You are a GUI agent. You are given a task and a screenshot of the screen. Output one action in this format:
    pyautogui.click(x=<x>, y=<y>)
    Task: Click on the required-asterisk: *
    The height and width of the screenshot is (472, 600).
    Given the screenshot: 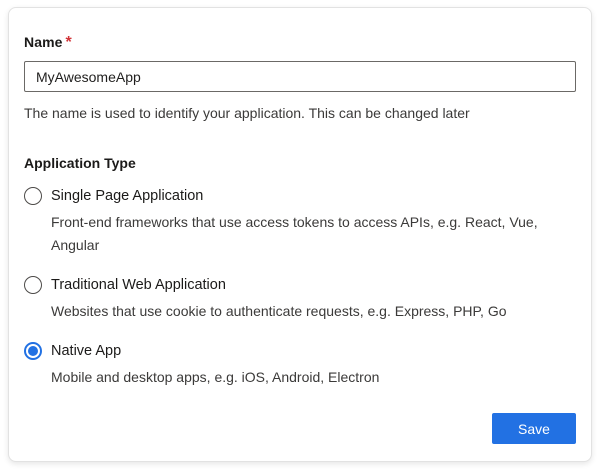 What is the action you would take?
    pyautogui.click(x=68, y=42)
    